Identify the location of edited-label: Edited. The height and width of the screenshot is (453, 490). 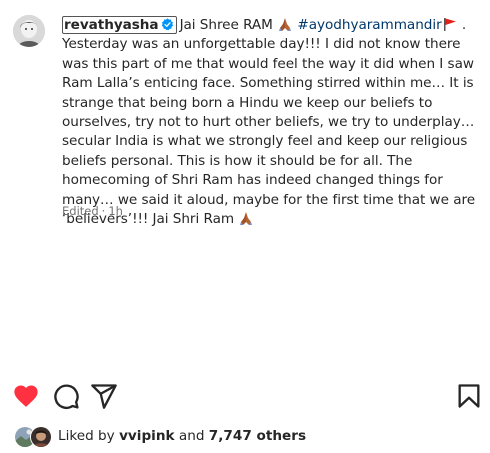
(80, 211).